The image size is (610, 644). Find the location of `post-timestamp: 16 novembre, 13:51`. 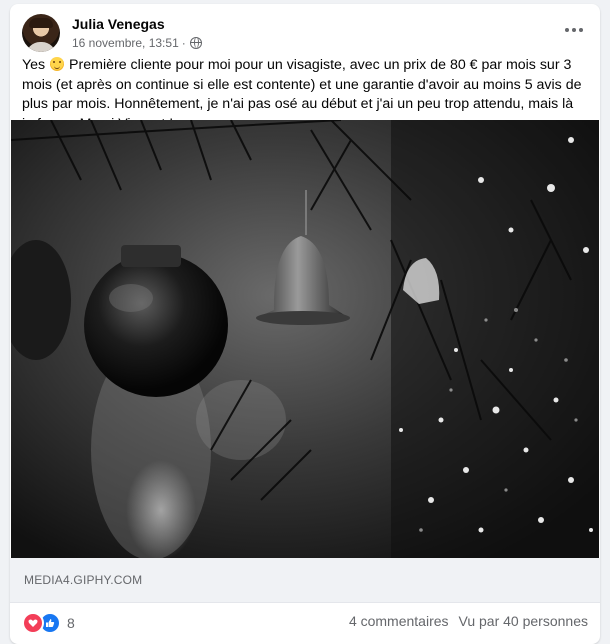

post-timestamp: 16 novembre, 13:51 is located at coordinates (125, 43).